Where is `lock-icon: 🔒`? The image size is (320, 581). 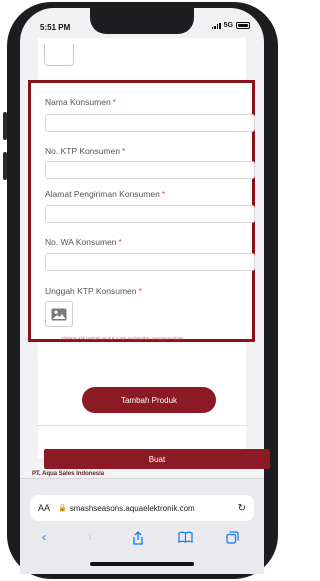
lock-icon: 🔒 is located at coordinates (62, 508).